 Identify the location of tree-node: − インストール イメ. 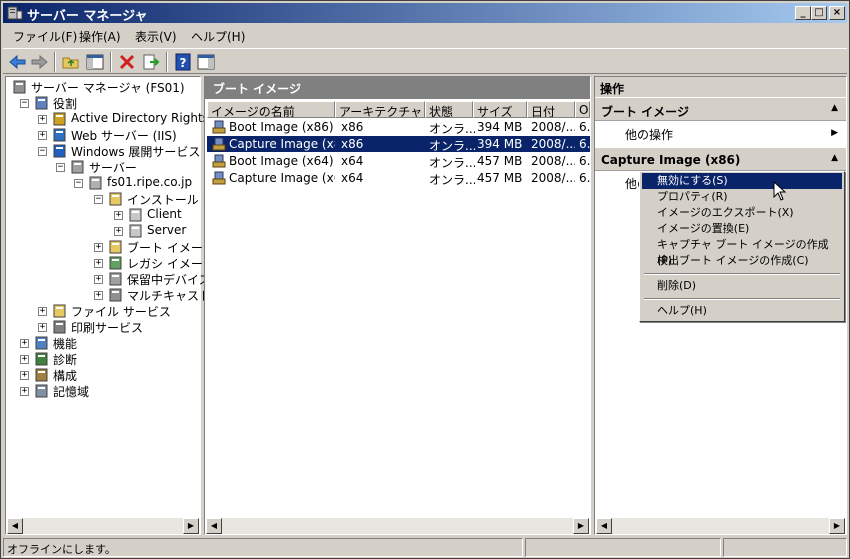
(116, 199).